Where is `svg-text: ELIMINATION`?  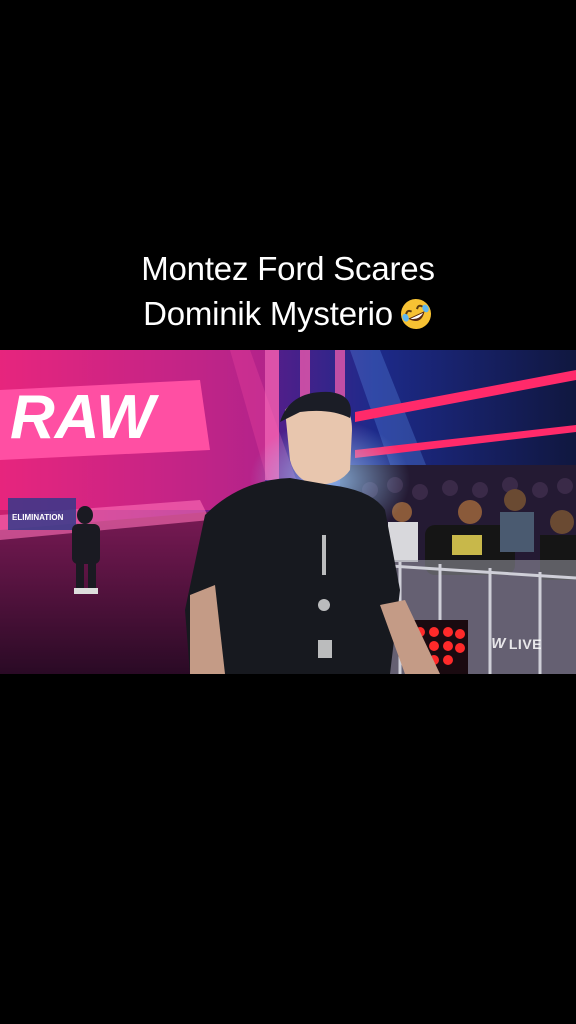 svg-text: ELIMINATION is located at coordinates (38, 517).